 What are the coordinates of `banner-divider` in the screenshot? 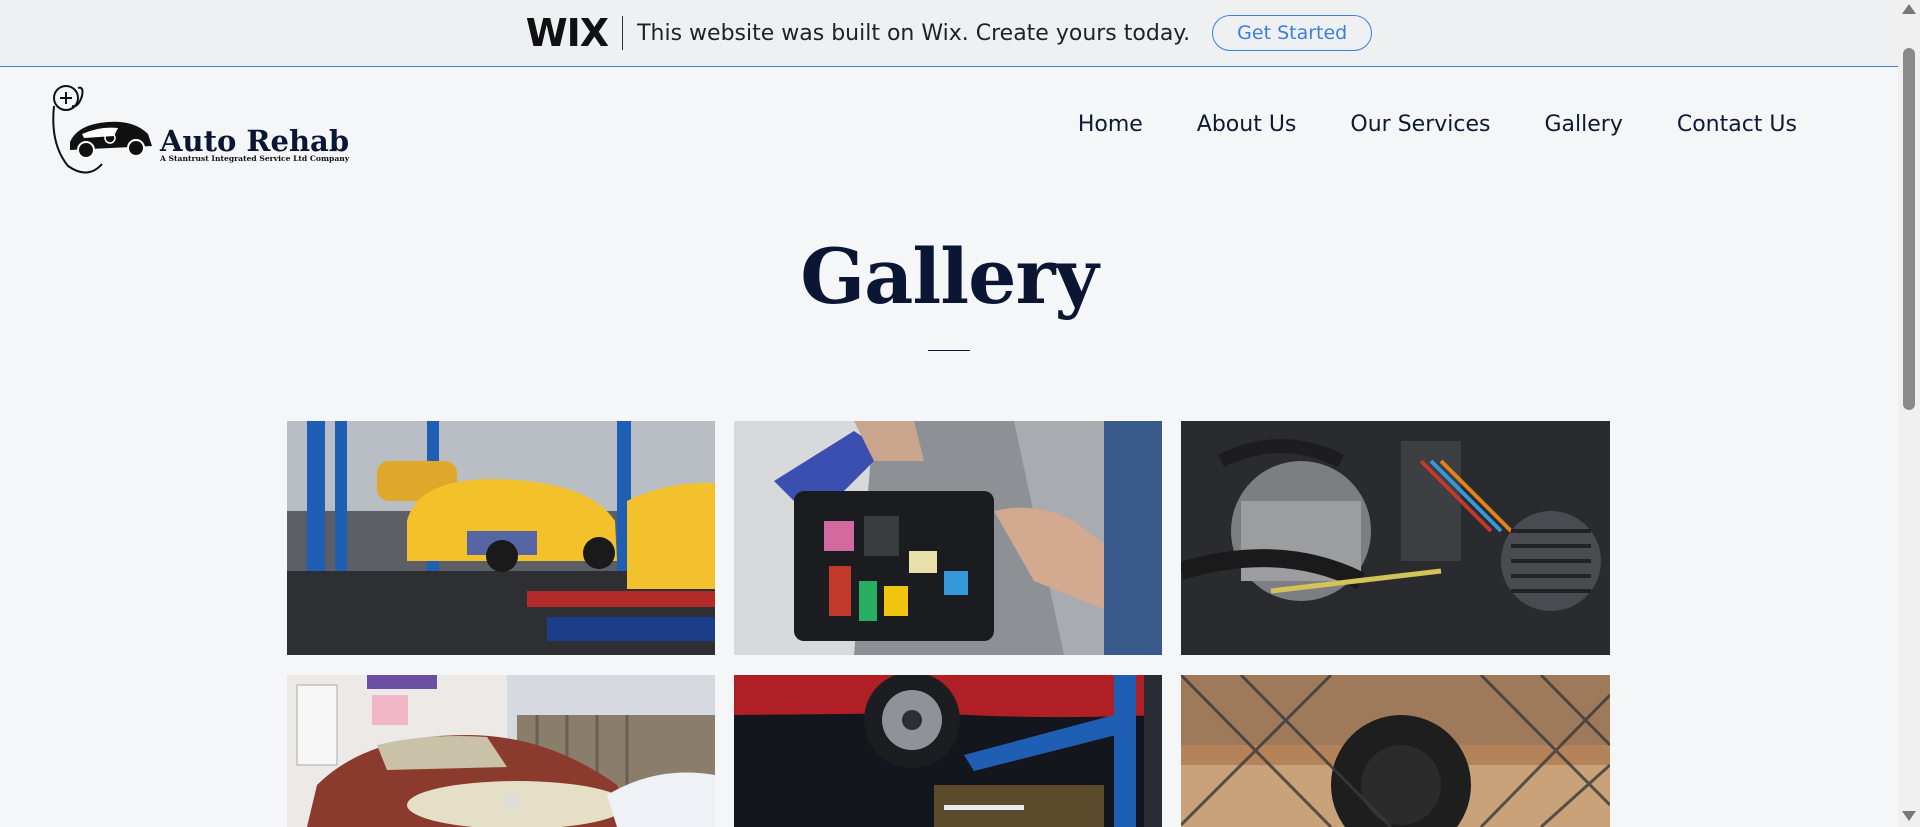 It's located at (623, 33).